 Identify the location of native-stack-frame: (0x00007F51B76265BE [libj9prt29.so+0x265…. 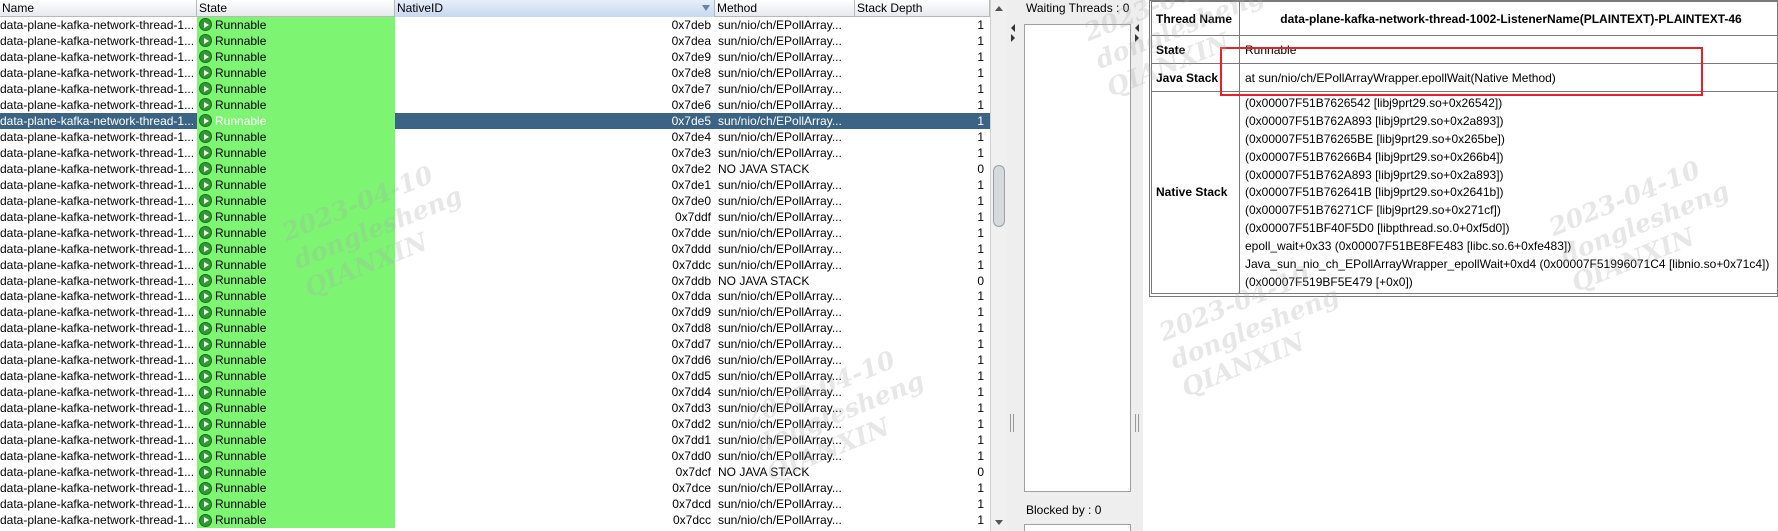
(1375, 138).